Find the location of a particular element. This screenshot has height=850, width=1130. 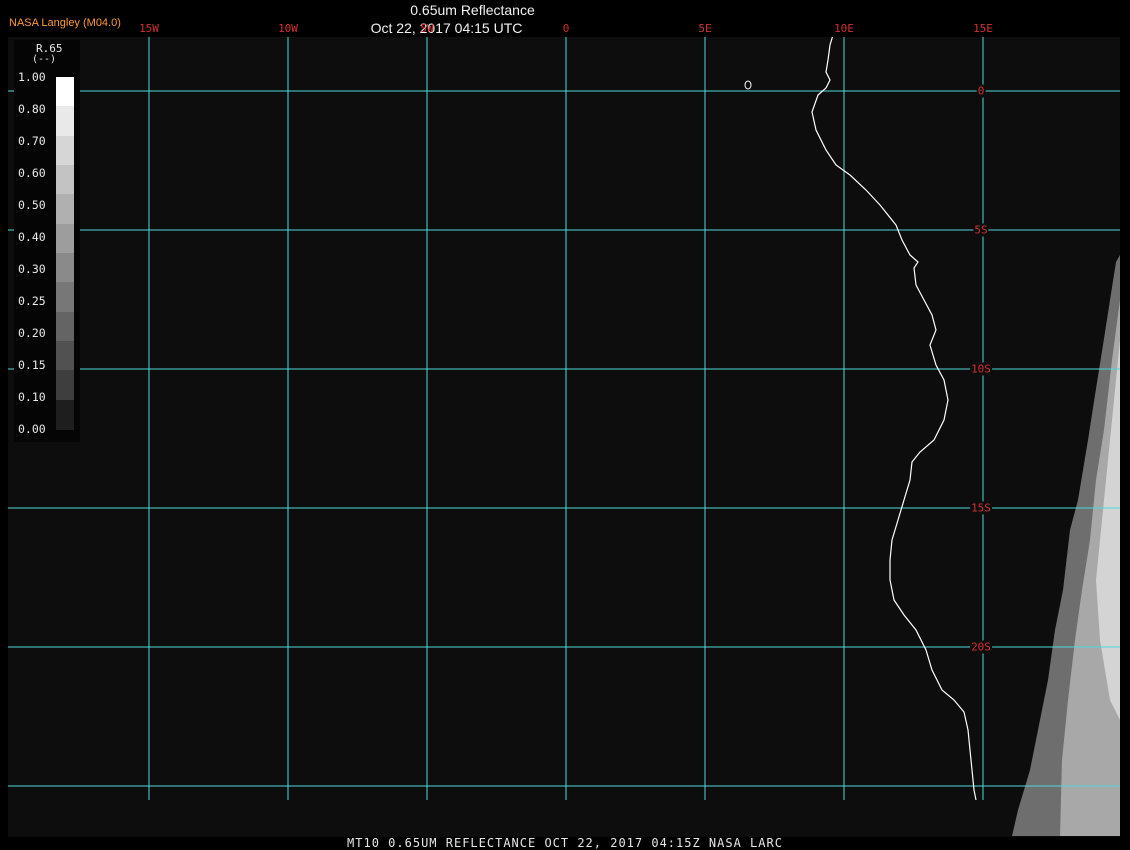

colorbar-tick-label: 0.70 is located at coordinates (32, 141).